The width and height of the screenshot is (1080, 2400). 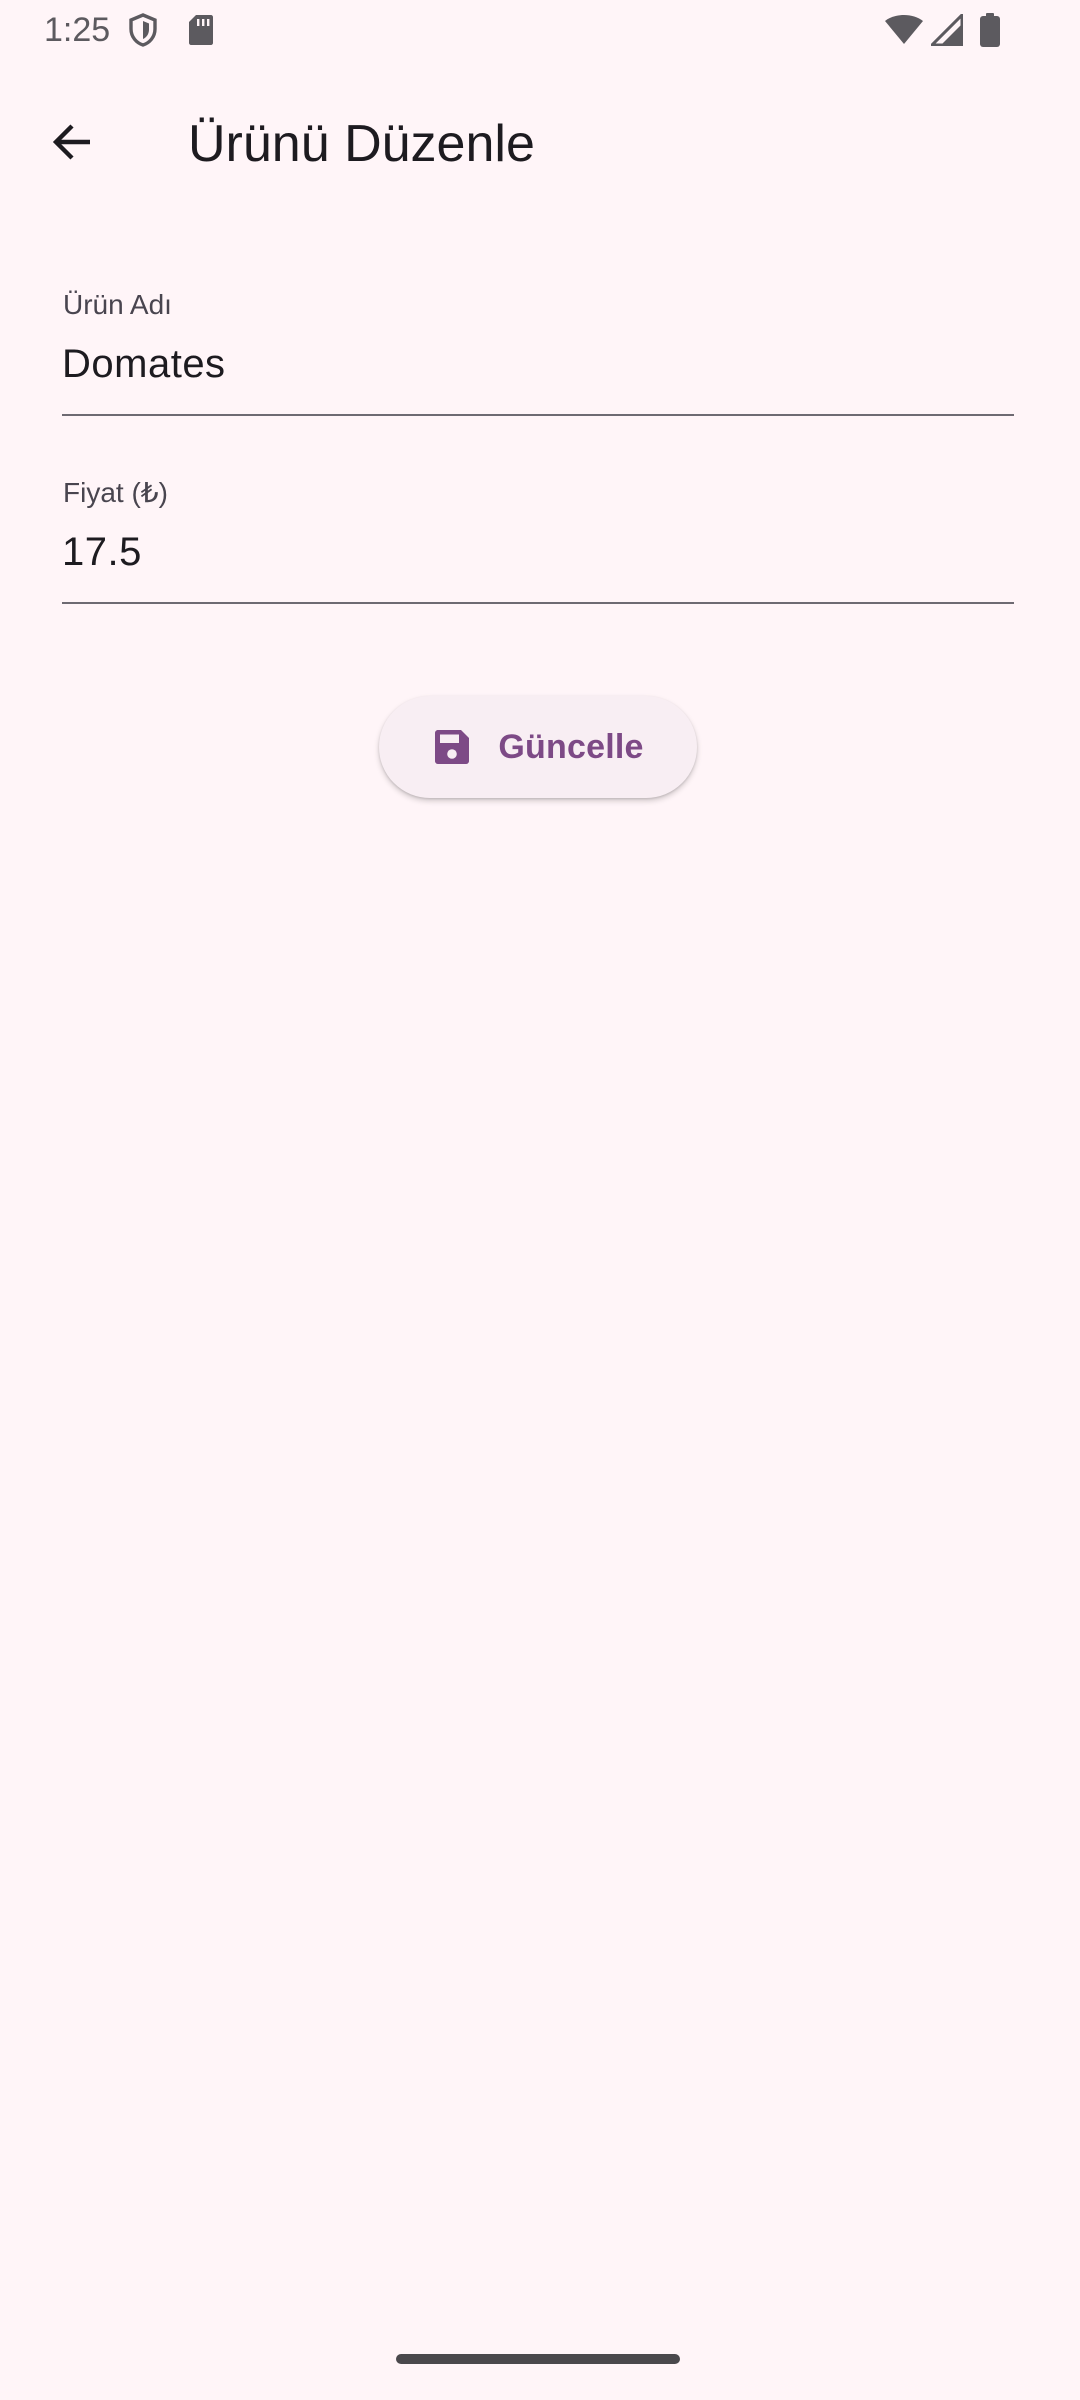 I want to click on back-button, so click(x=72, y=144).